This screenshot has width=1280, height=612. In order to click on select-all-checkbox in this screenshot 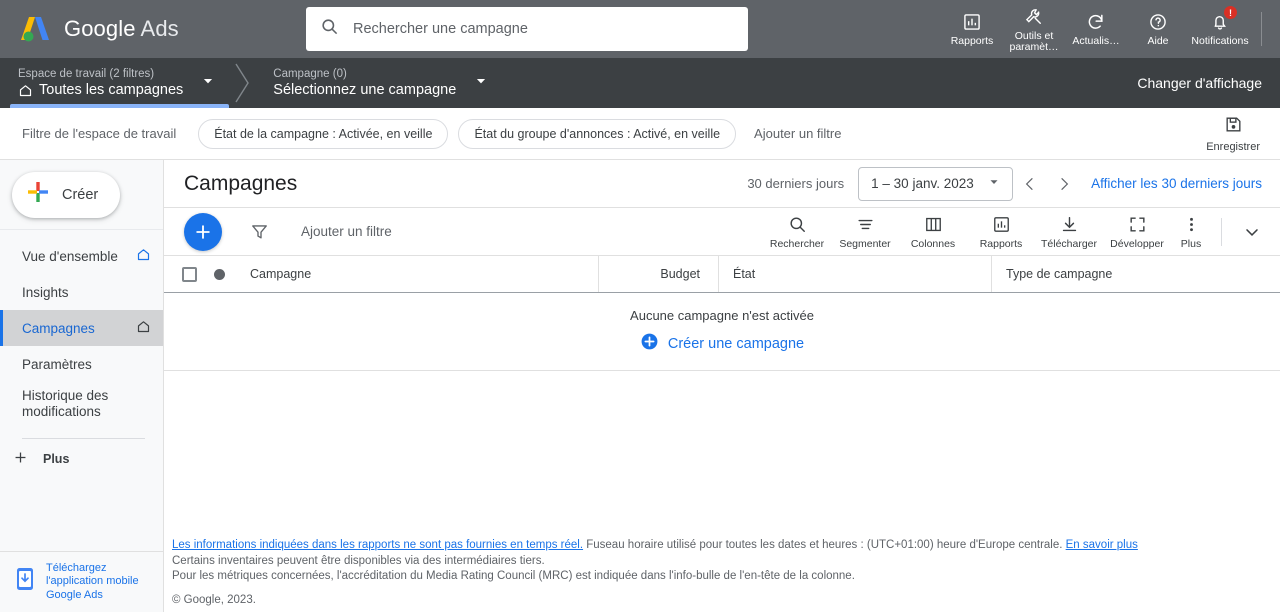, I will do `click(189, 274)`.